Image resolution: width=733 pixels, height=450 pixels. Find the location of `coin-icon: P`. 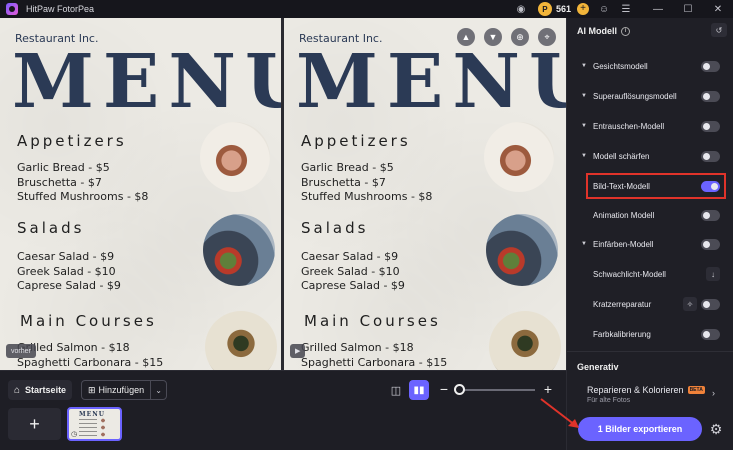

coin-icon: P is located at coordinates (544, 9).